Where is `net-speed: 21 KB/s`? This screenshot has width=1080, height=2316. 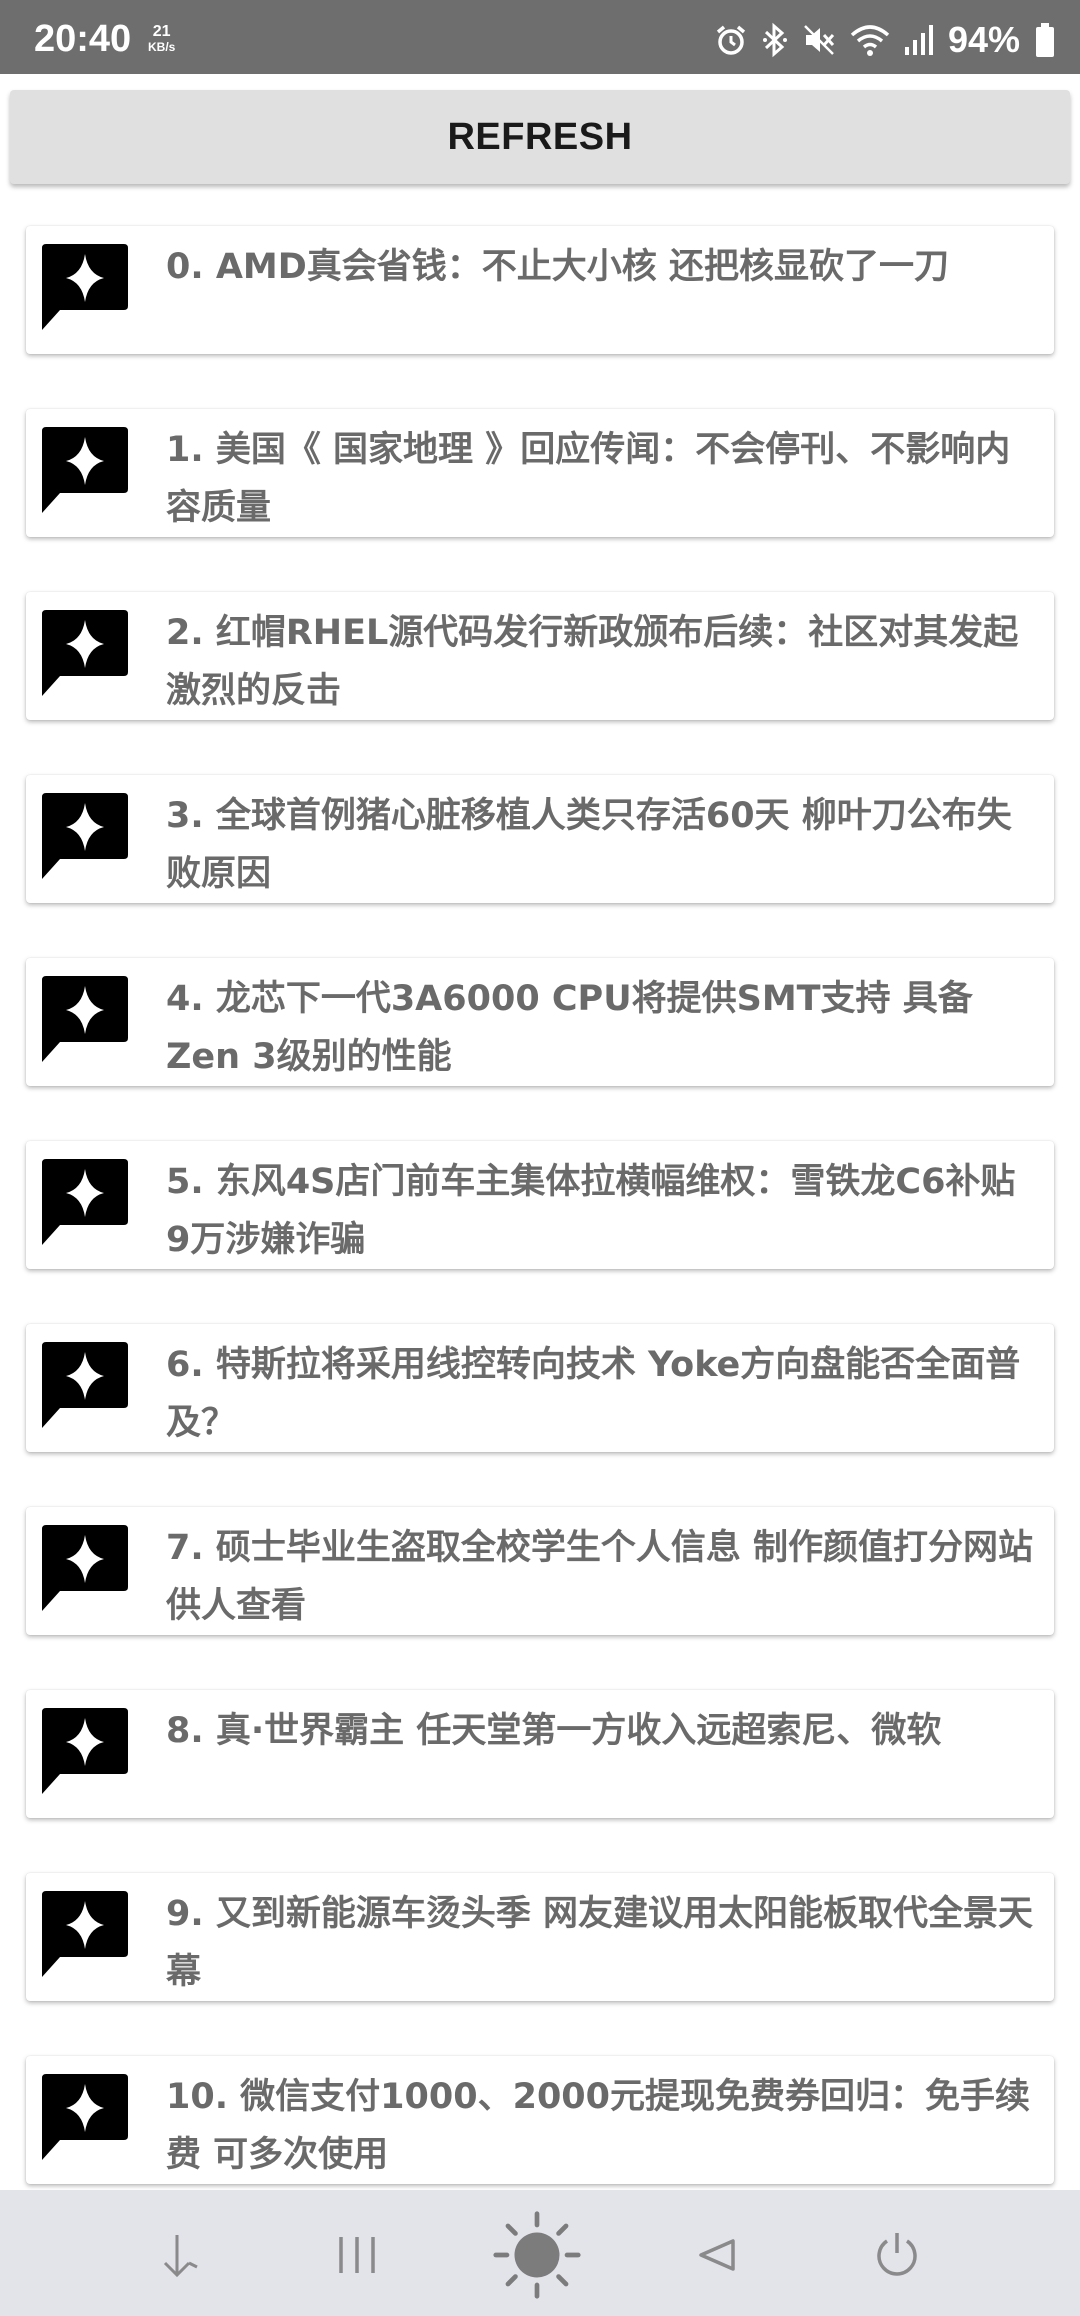
net-speed: 21 KB/s is located at coordinates (162, 39).